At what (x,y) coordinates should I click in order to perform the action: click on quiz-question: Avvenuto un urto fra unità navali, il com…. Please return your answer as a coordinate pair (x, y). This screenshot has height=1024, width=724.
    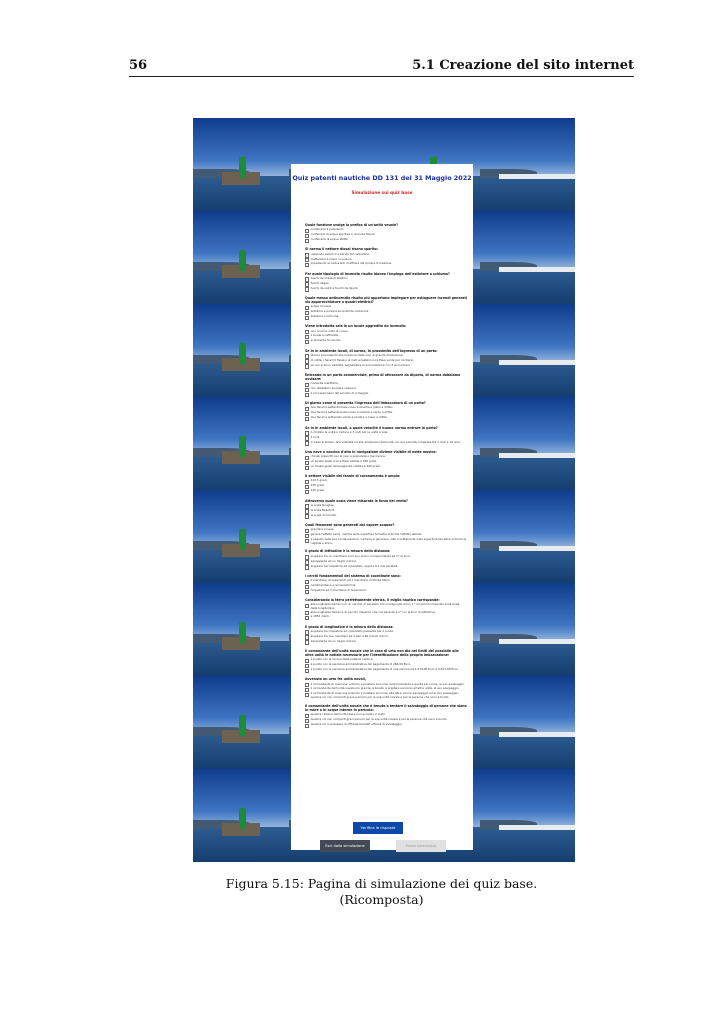
    Looking at the image, I should click on (386, 688).